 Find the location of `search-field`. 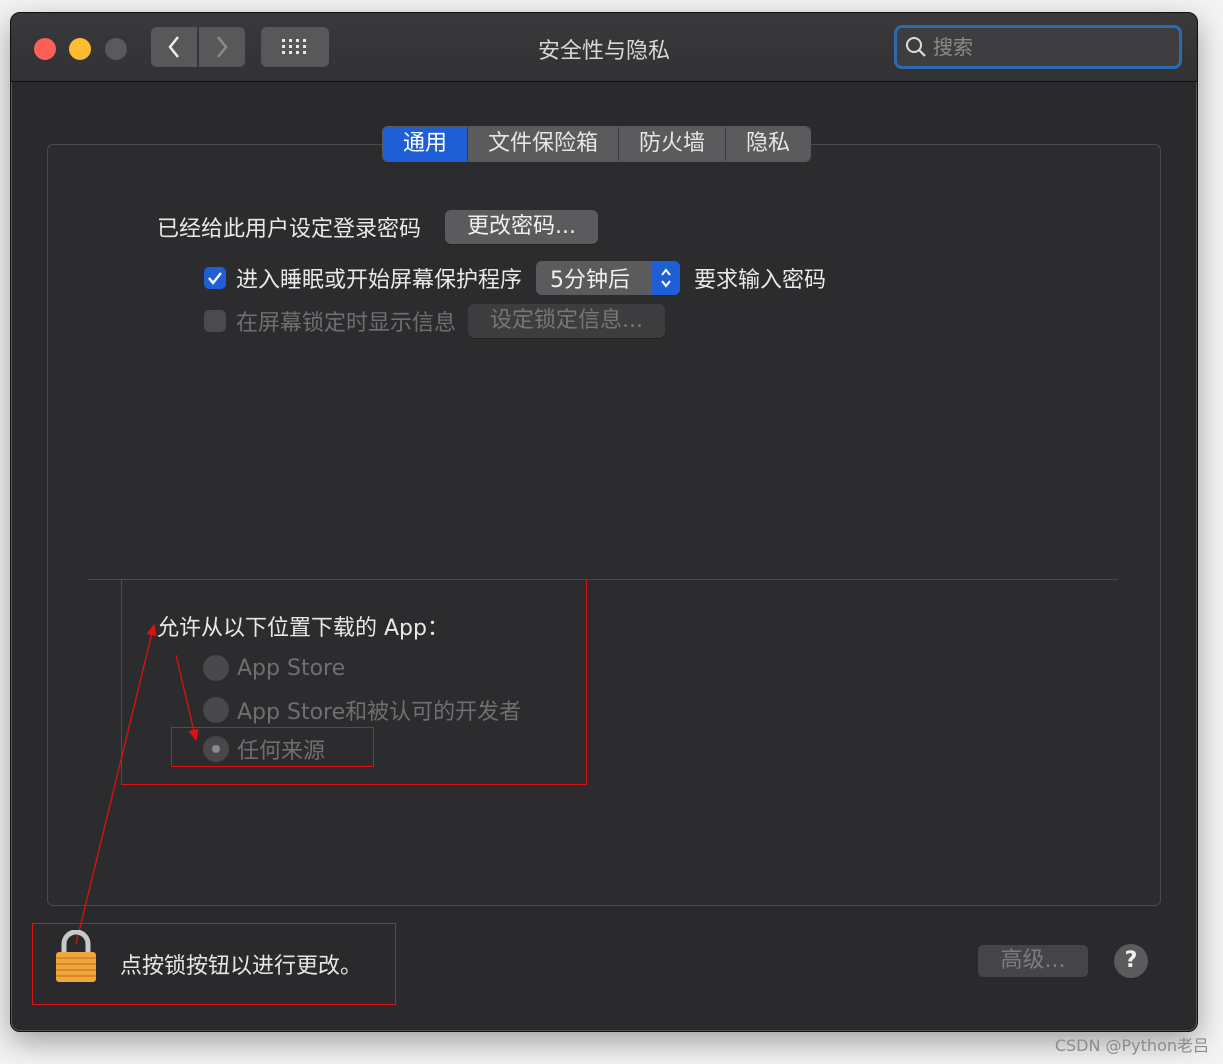

search-field is located at coordinates (1038, 47).